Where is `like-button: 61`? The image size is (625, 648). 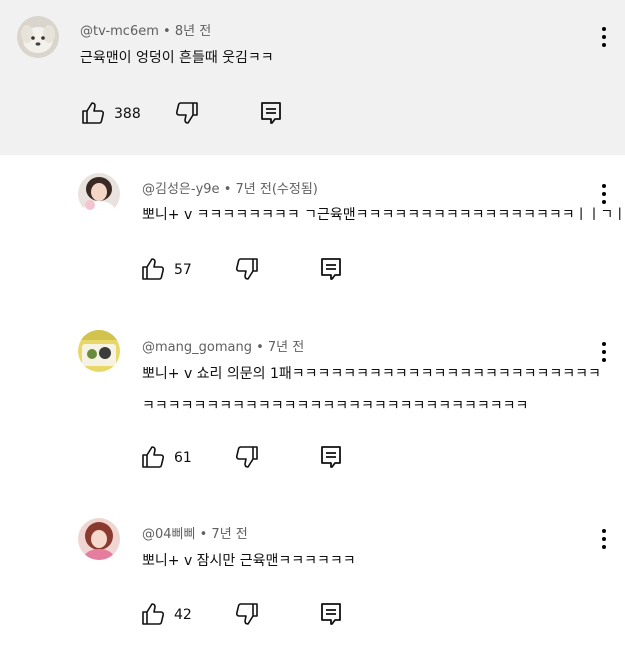 like-button: 61 is located at coordinates (180, 459).